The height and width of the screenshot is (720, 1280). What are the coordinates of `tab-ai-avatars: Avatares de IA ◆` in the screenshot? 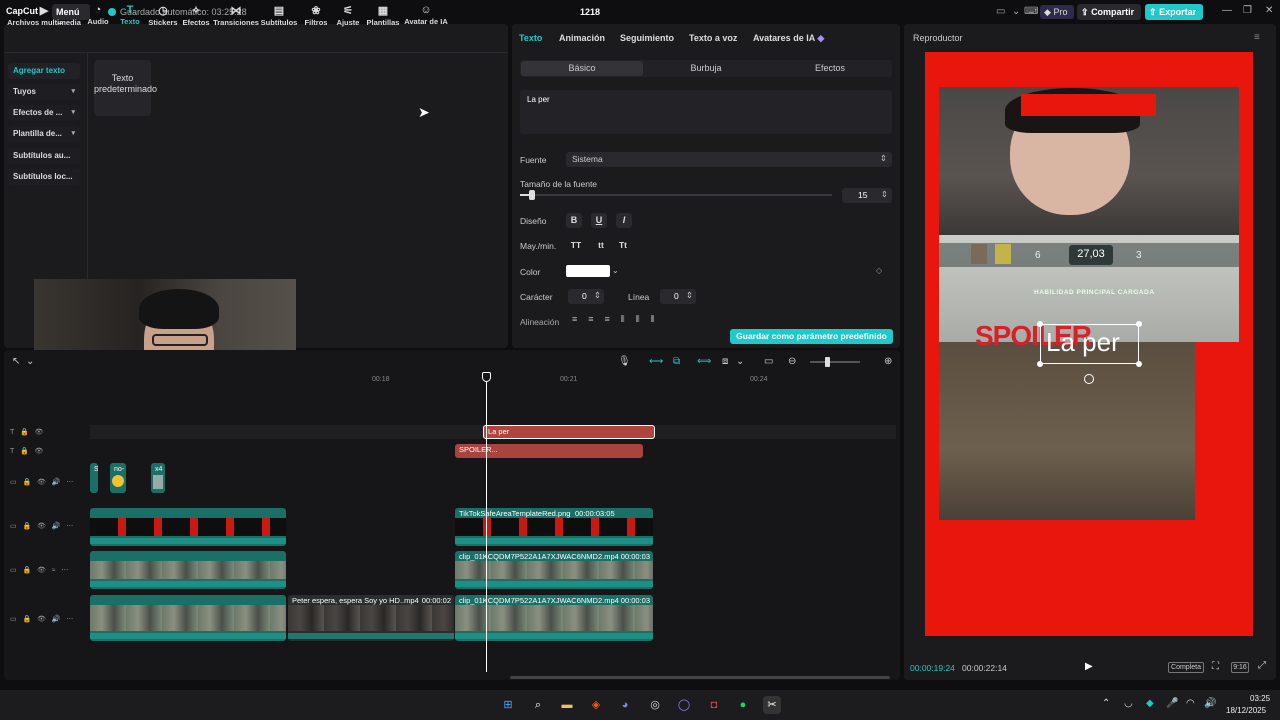 It's located at (788, 38).